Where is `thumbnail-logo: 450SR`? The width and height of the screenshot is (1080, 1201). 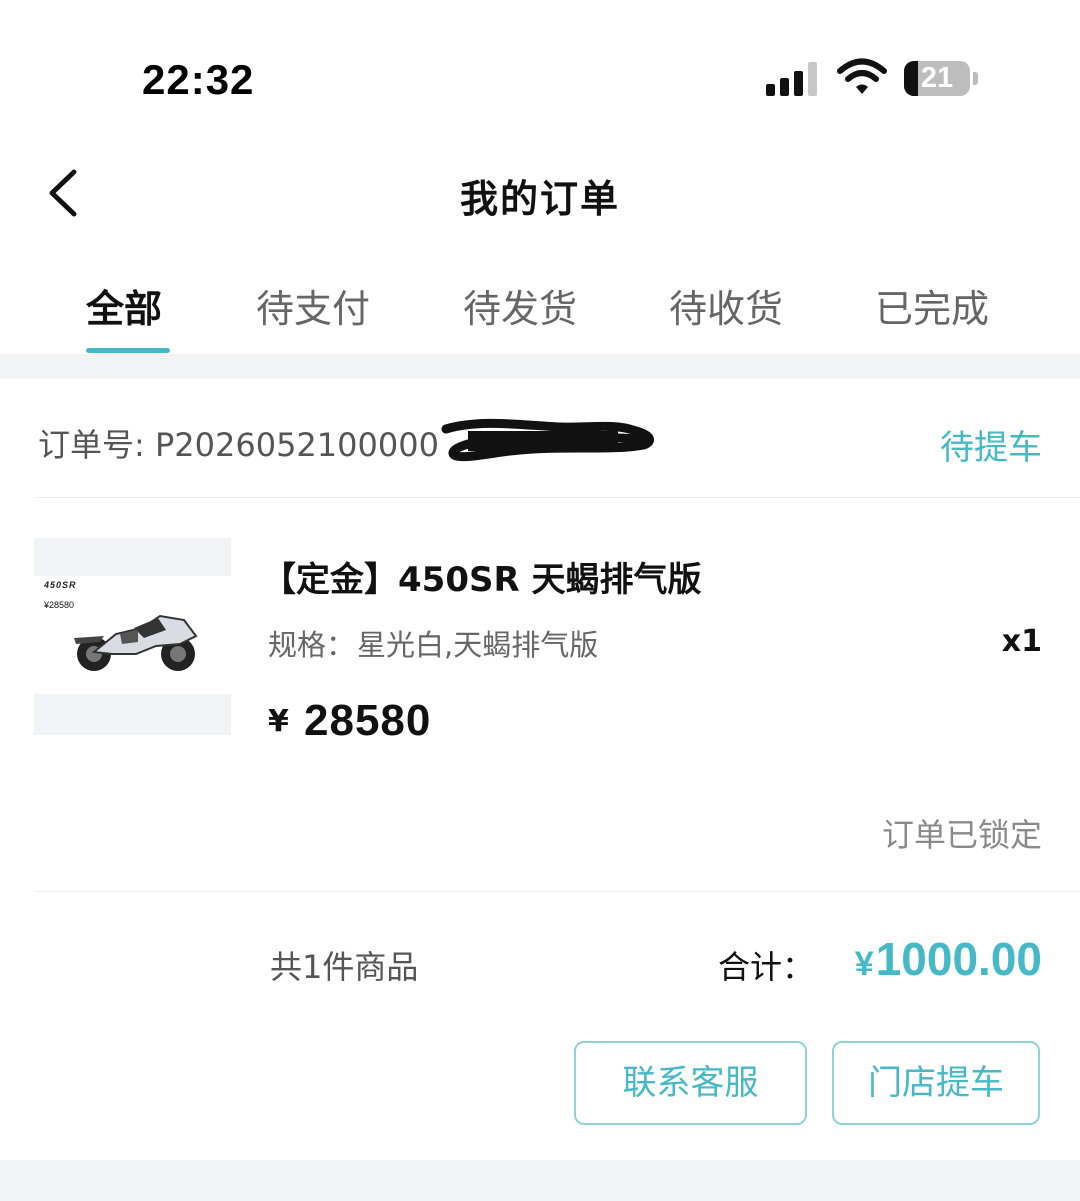 thumbnail-logo: 450SR is located at coordinates (60, 585).